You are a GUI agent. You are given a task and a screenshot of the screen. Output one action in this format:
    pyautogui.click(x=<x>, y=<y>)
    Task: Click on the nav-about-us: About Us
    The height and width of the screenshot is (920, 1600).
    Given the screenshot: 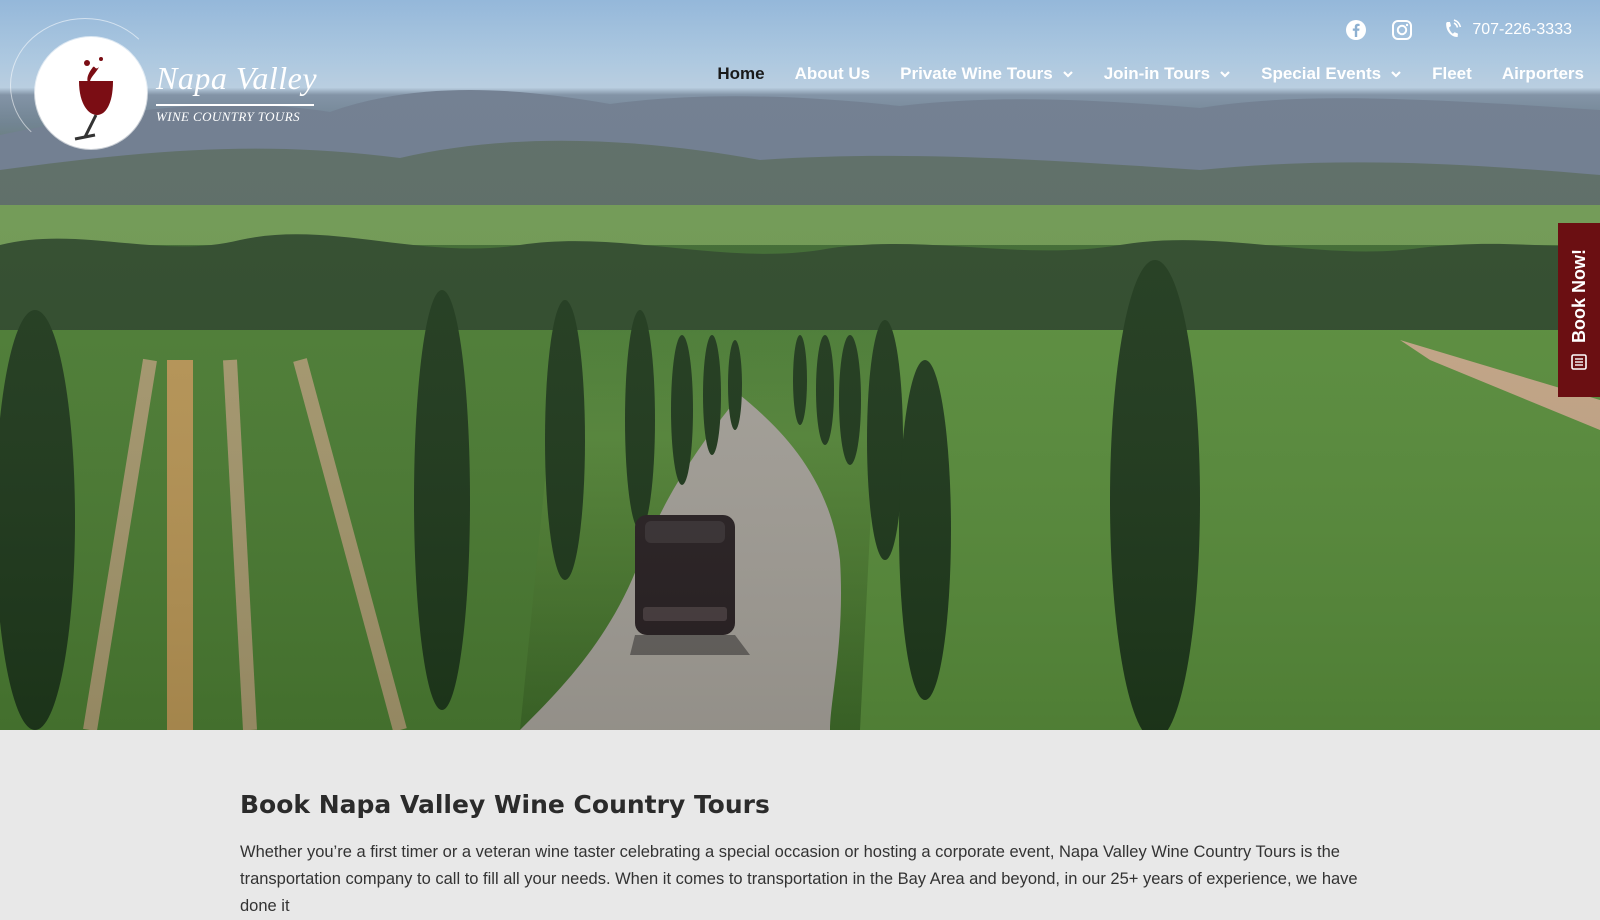 What is the action you would take?
    pyautogui.click(x=833, y=74)
    